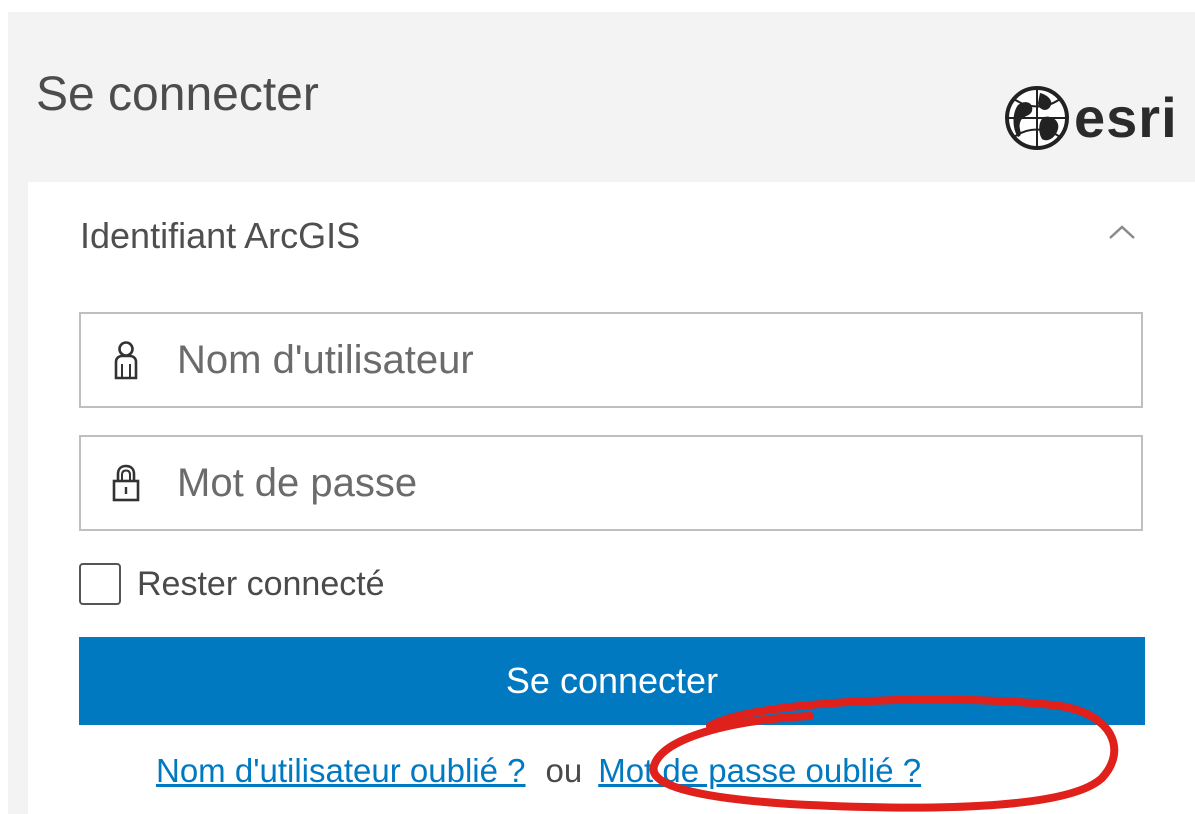 The height and width of the screenshot is (814, 1195). I want to click on chevron-up-icon, so click(1122, 232).